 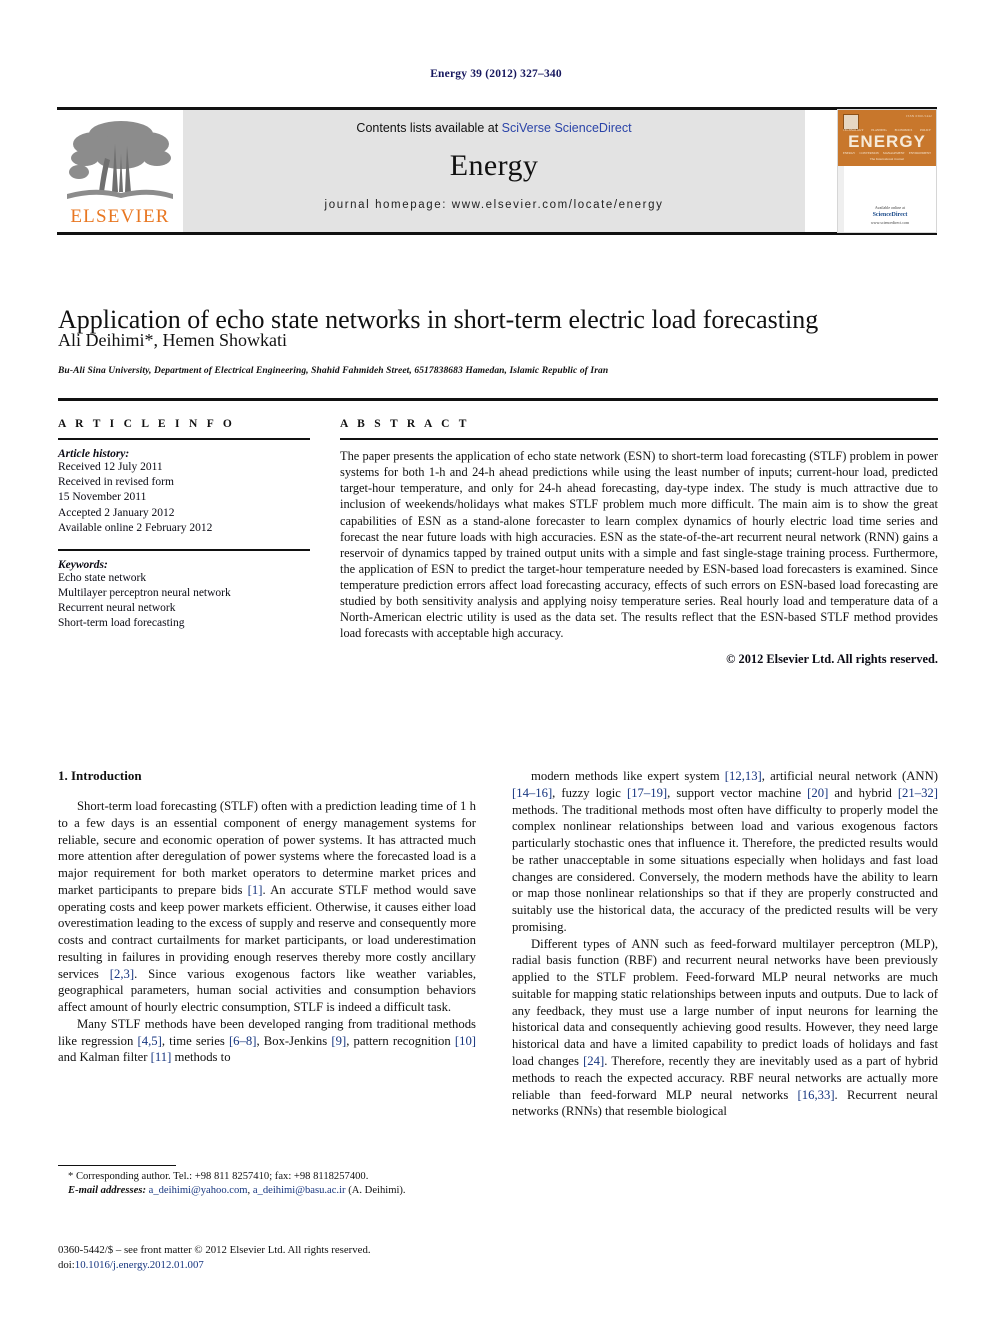 I want to click on citation-ref: [1], so click(x=255, y=890).